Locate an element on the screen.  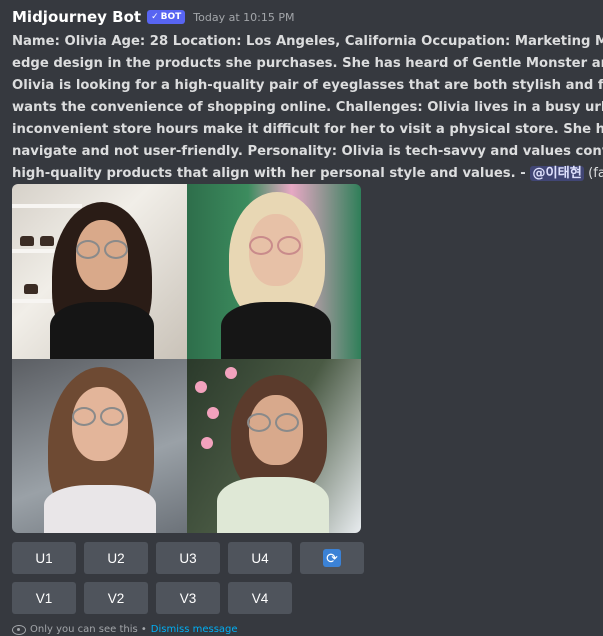
ephemeral-footer: Only you can see this • Dismiss message is located at coordinates (125, 629).